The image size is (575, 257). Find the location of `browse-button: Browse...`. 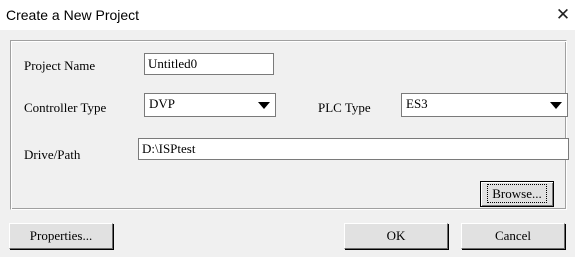

browse-button: Browse... is located at coordinates (517, 194).